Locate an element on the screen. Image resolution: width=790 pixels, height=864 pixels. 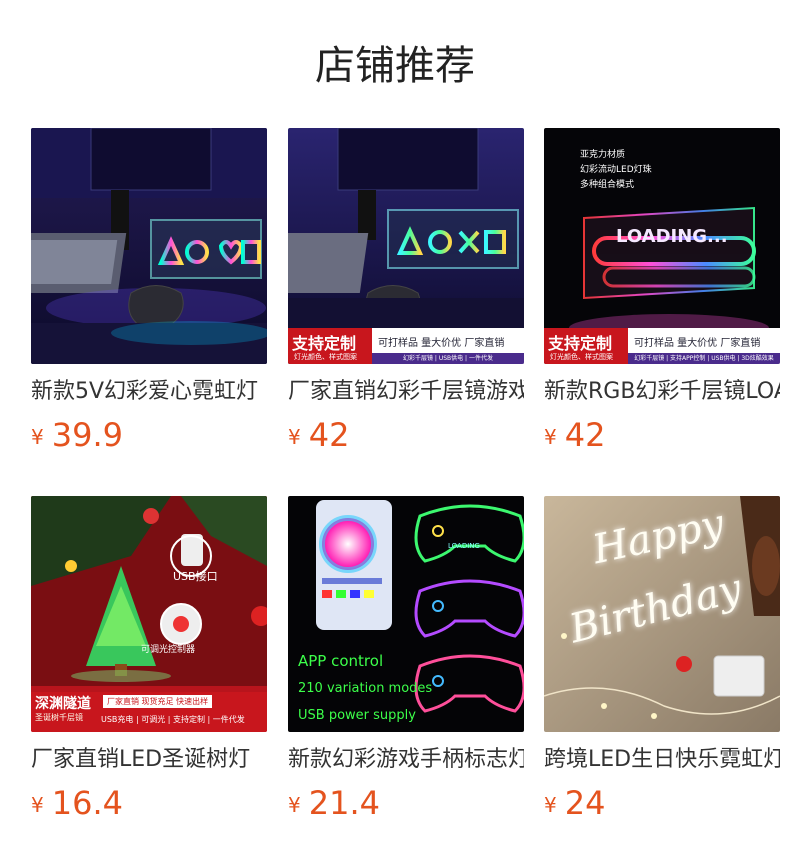
price-value: 39.9 is located at coordinates (87, 435).